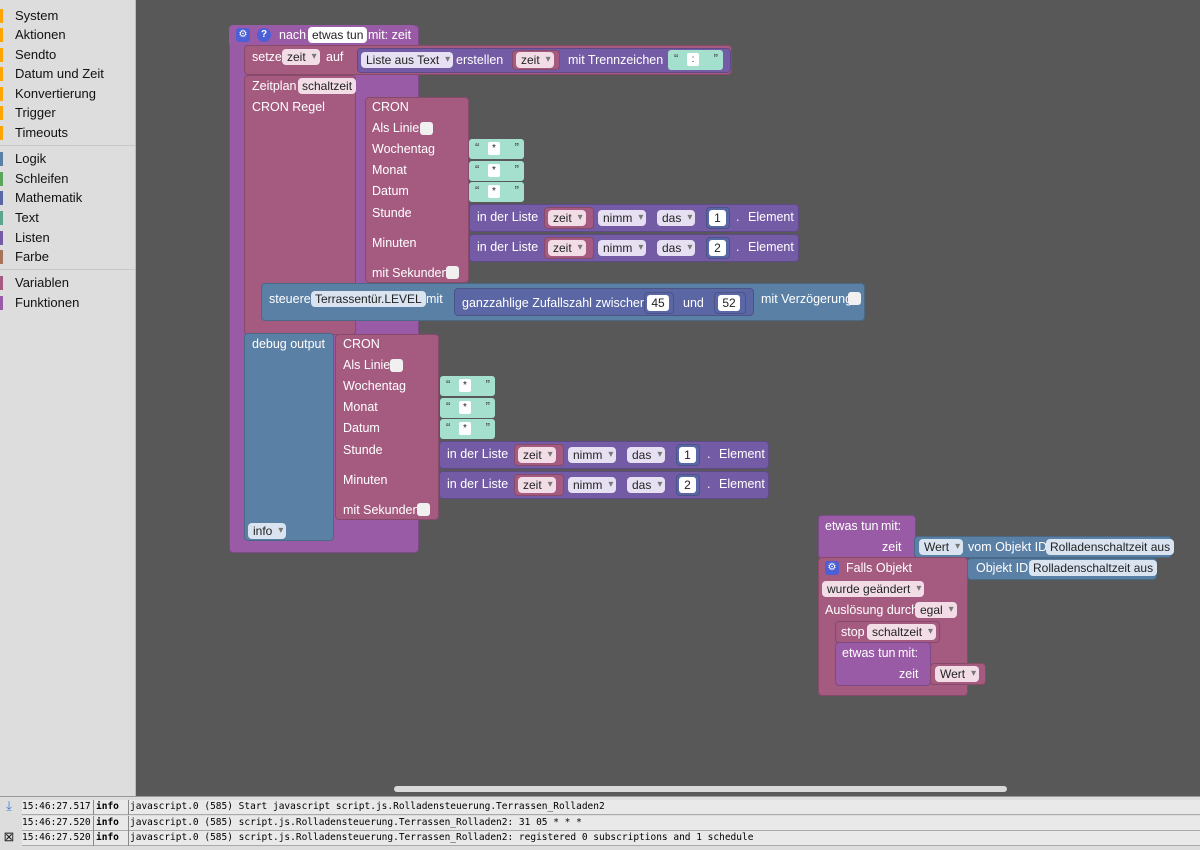 The image size is (1200, 850). I want to click on variable-dropdown: Wert, so click(957, 674).